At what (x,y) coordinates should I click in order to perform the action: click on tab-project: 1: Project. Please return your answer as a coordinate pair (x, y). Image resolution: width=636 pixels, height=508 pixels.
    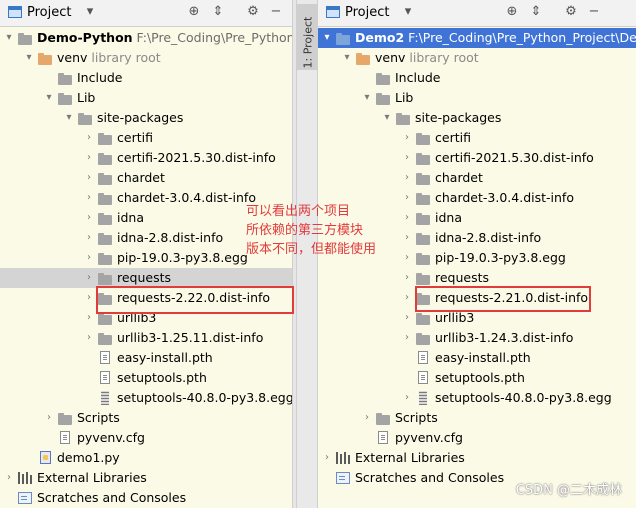
    Looking at the image, I should click on (307, 37).